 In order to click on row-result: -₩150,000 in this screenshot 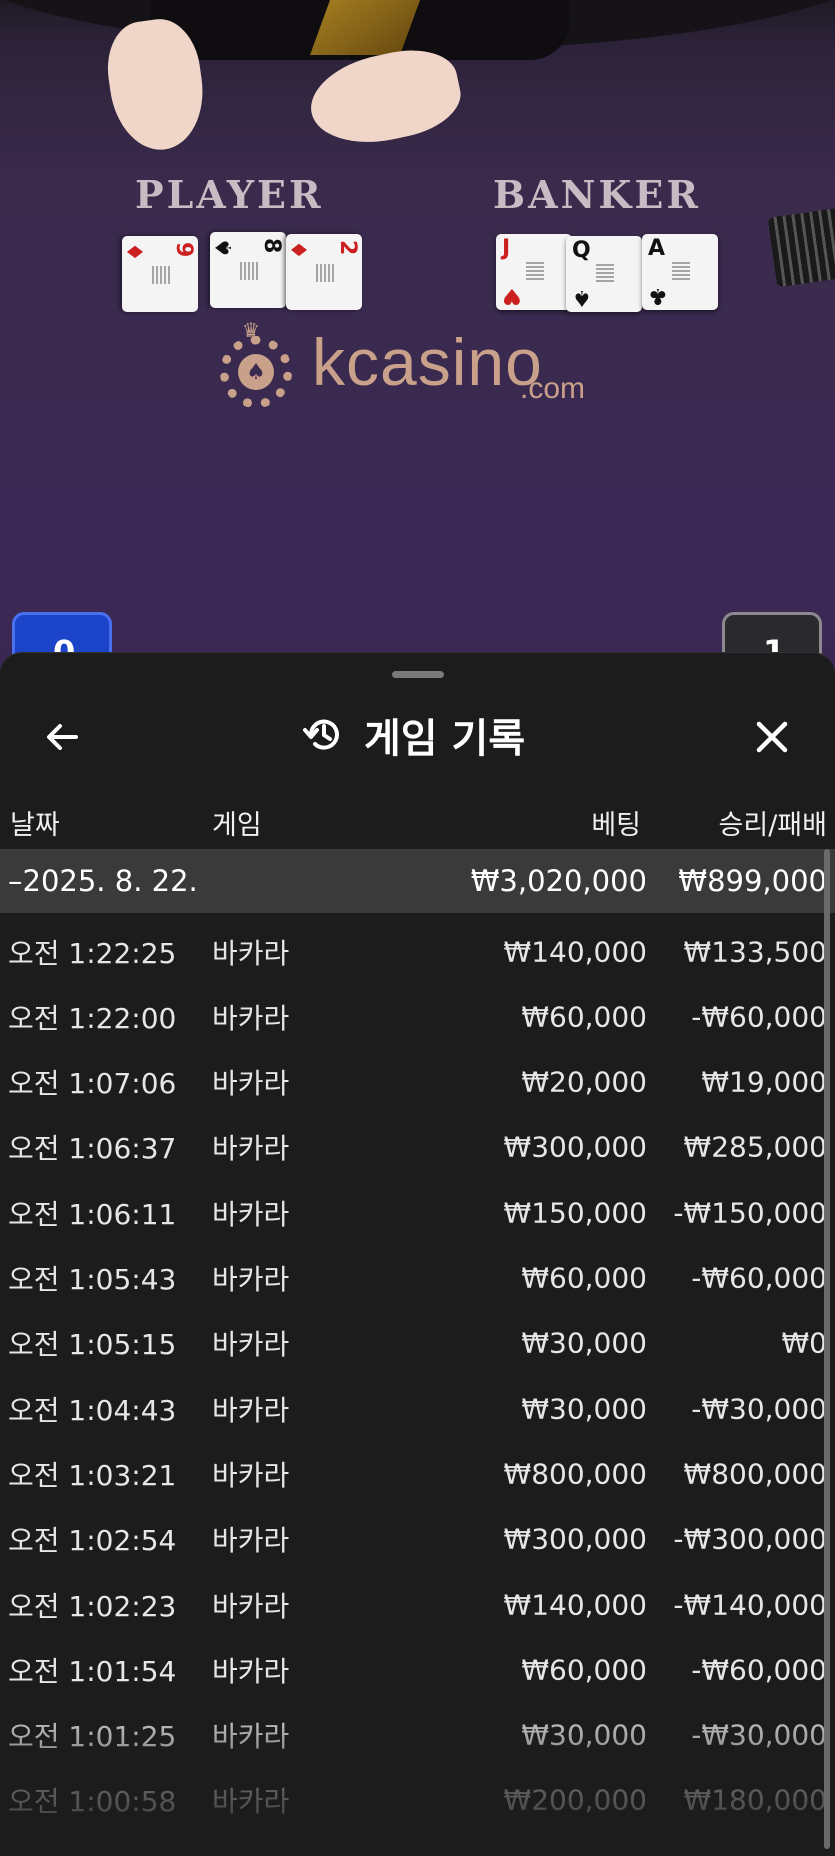, I will do `click(750, 1213)`.